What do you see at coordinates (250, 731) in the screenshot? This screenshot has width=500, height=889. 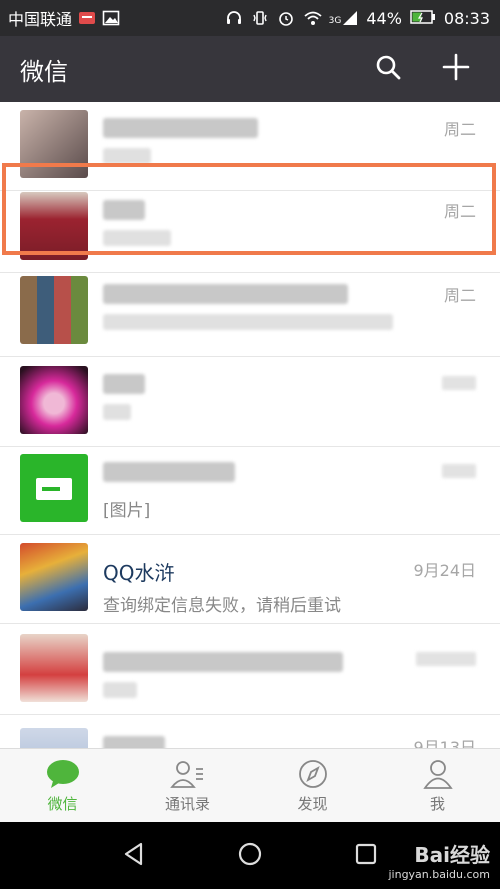 I see `chat-row: 9月13日` at bounding box center [250, 731].